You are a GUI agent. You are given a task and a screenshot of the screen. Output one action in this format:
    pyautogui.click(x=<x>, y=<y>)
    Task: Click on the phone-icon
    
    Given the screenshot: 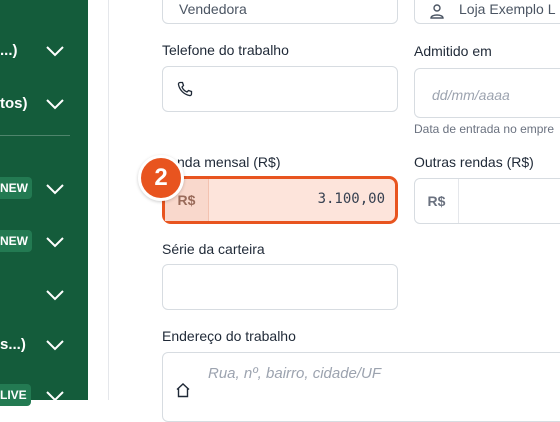 What is the action you would take?
    pyautogui.click(x=185, y=89)
    